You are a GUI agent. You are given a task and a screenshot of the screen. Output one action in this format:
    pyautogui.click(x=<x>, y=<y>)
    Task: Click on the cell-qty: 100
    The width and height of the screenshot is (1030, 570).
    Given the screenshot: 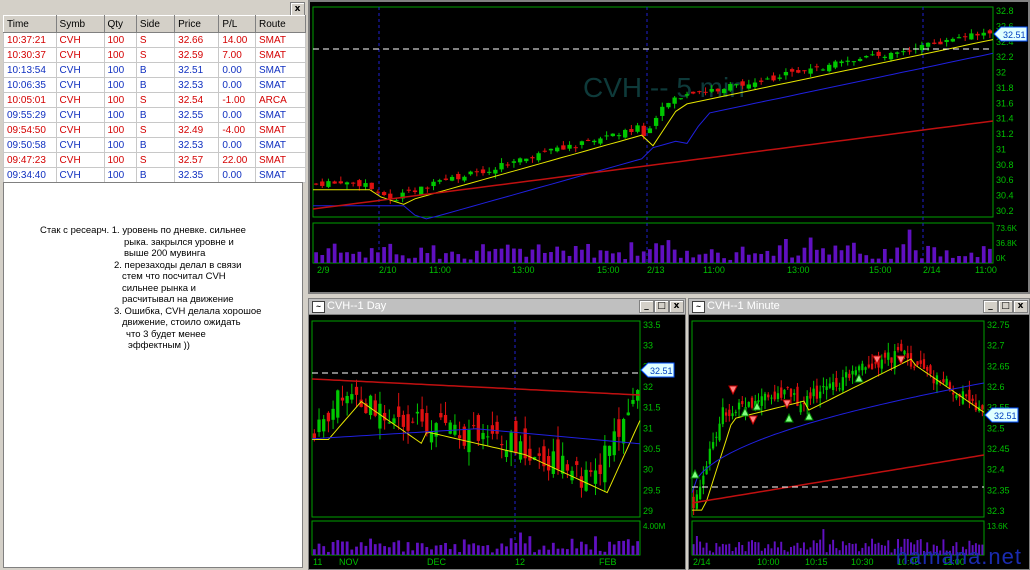 What is the action you would take?
    pyautogui.click(x=120, y=40)
    